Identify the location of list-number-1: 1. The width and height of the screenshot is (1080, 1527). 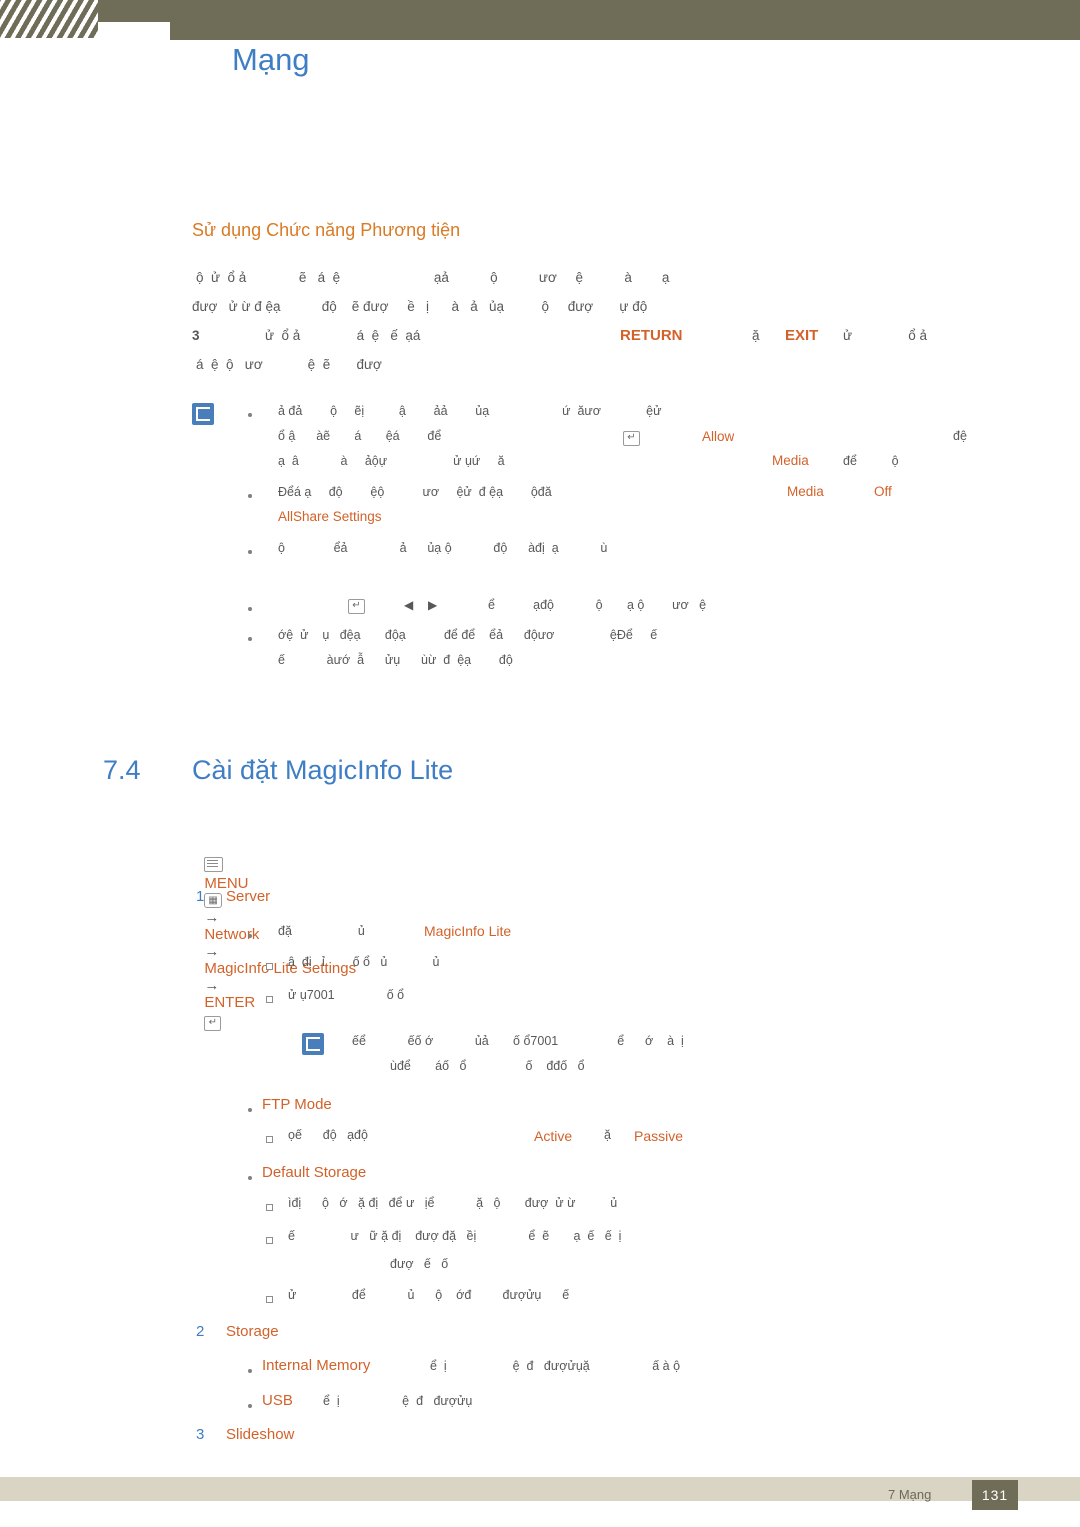
(200, 896).